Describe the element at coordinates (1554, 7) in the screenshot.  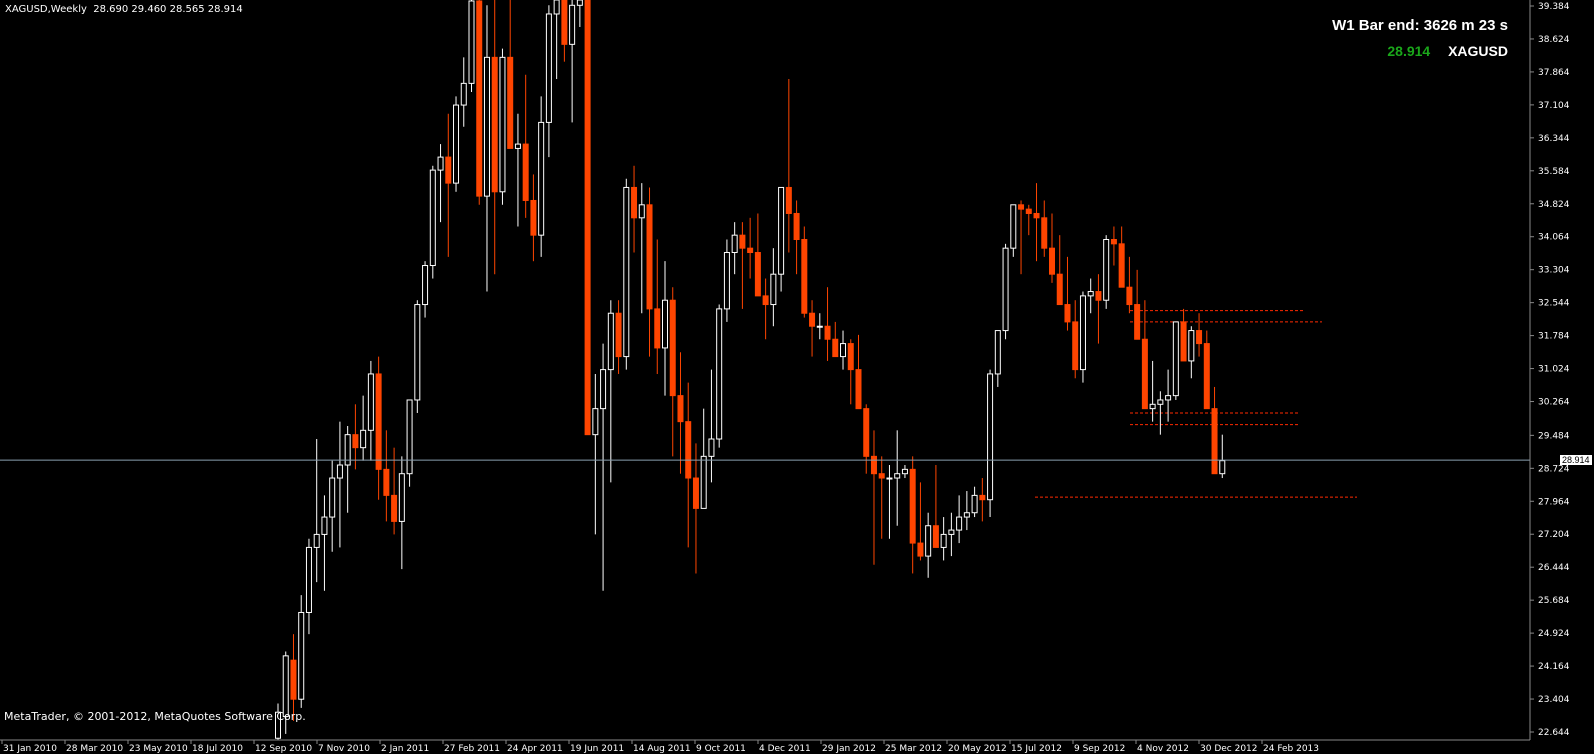
I see `price-tick-label: 39.384` at that location.